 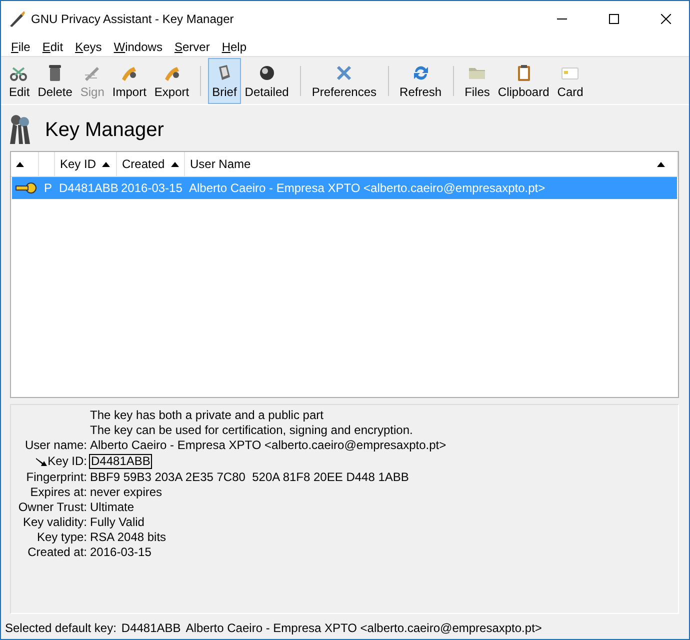 What do you see at coordinates (252, 430) in the screenshot?
I see `detail-note: The key can be used for certification, signing and encryption.` at bounding box center [252, 430].